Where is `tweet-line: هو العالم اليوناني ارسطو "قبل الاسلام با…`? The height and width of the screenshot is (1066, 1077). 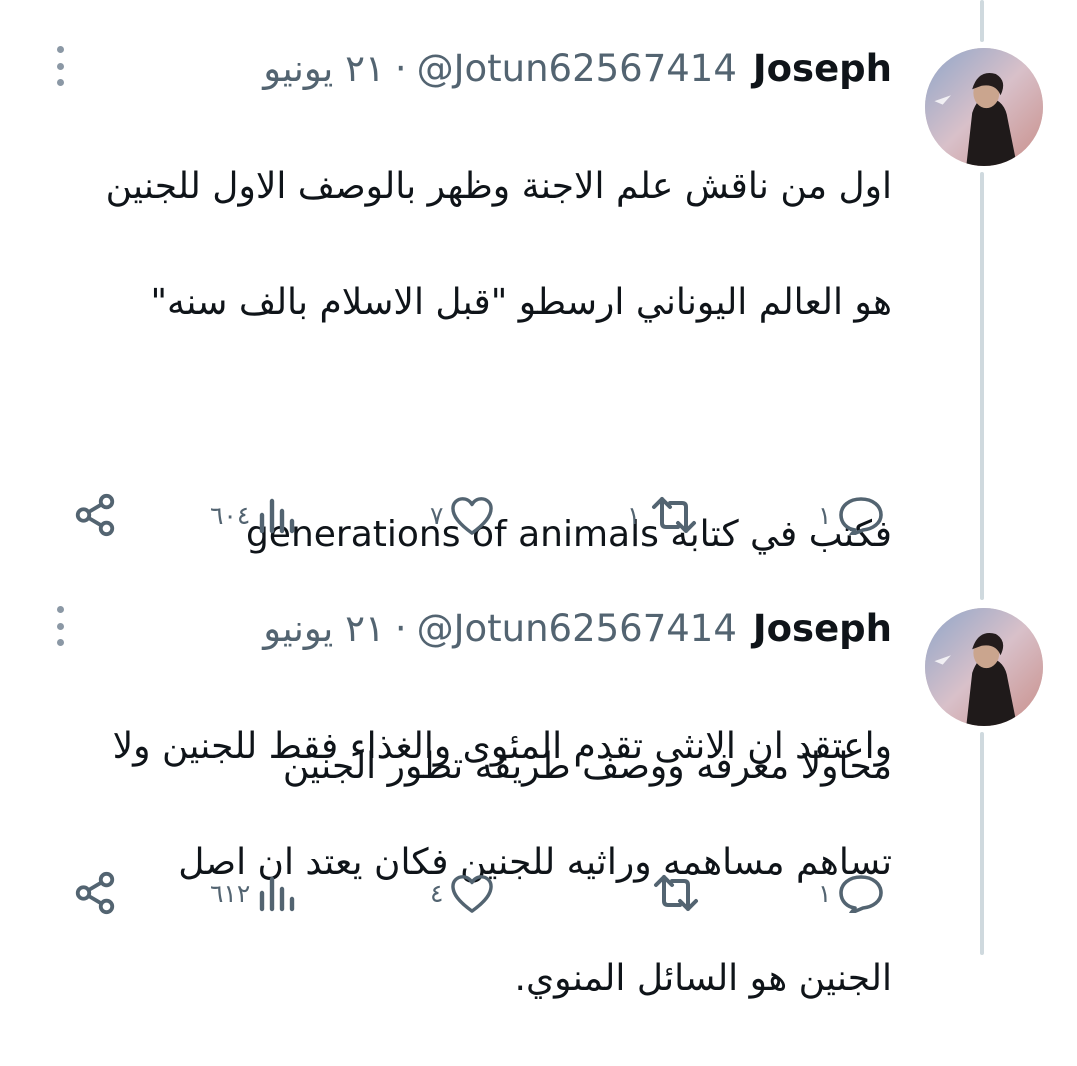
tweet-line: هو العالم اليوناني ارسطو "قبل الاسلام با… is located at coordinates (521, 302).